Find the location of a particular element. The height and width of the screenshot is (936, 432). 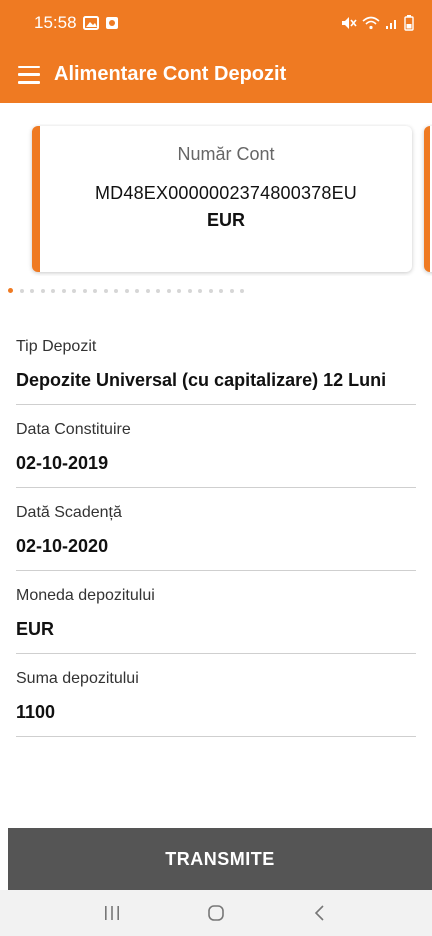

app-notification-icon is located at coordinates (112, 23).